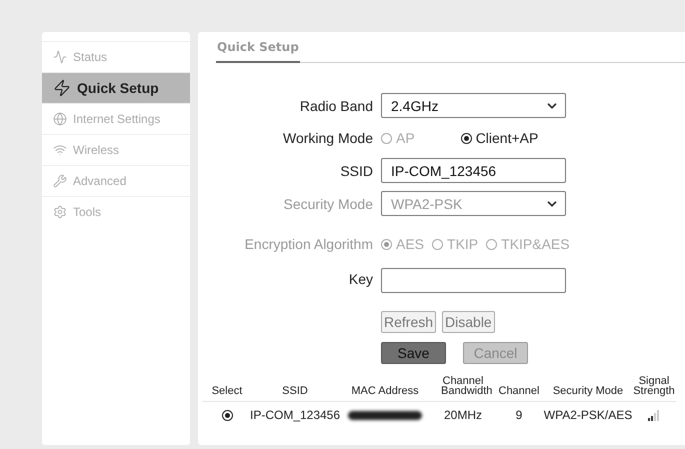 Image resolution: width=685 pixels, height=449 pixels. Describe the element at coordinates (295, 389) in the screenshot. I see `column-header: SSID` at that location.